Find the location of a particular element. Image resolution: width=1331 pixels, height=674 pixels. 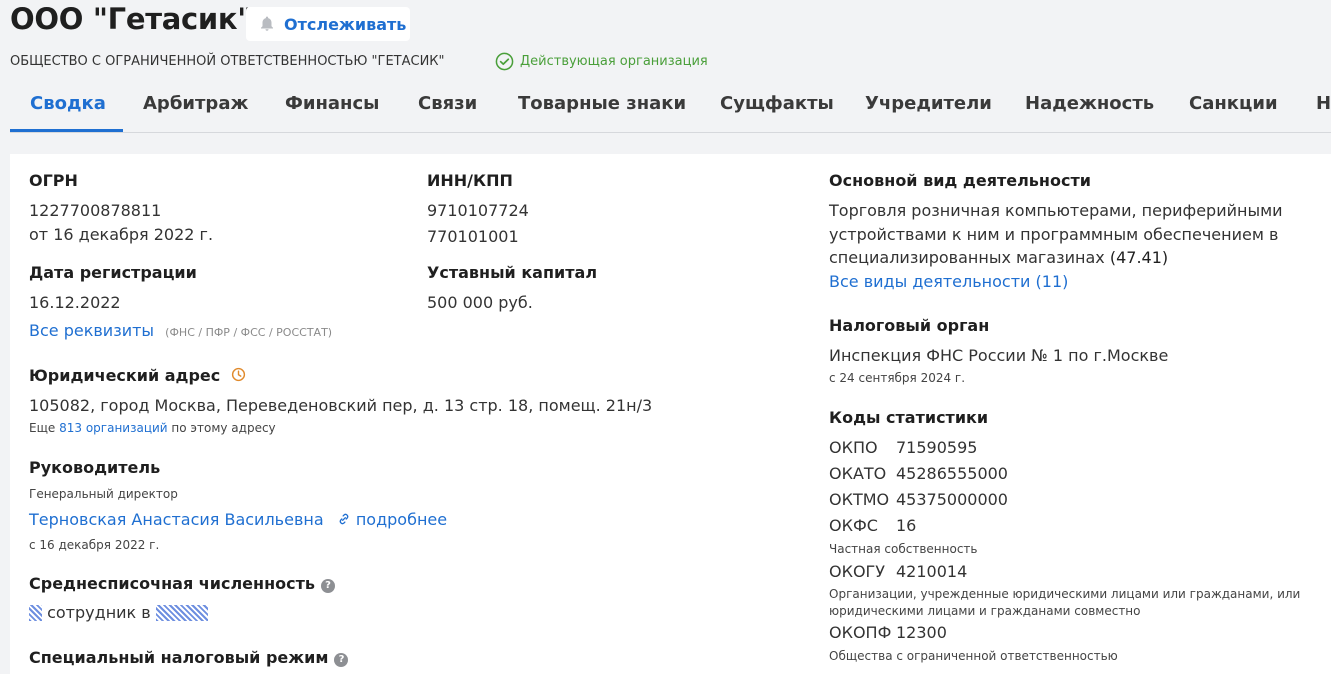

okfs-desc: Частная собственность is located at coordinates (903, 549).